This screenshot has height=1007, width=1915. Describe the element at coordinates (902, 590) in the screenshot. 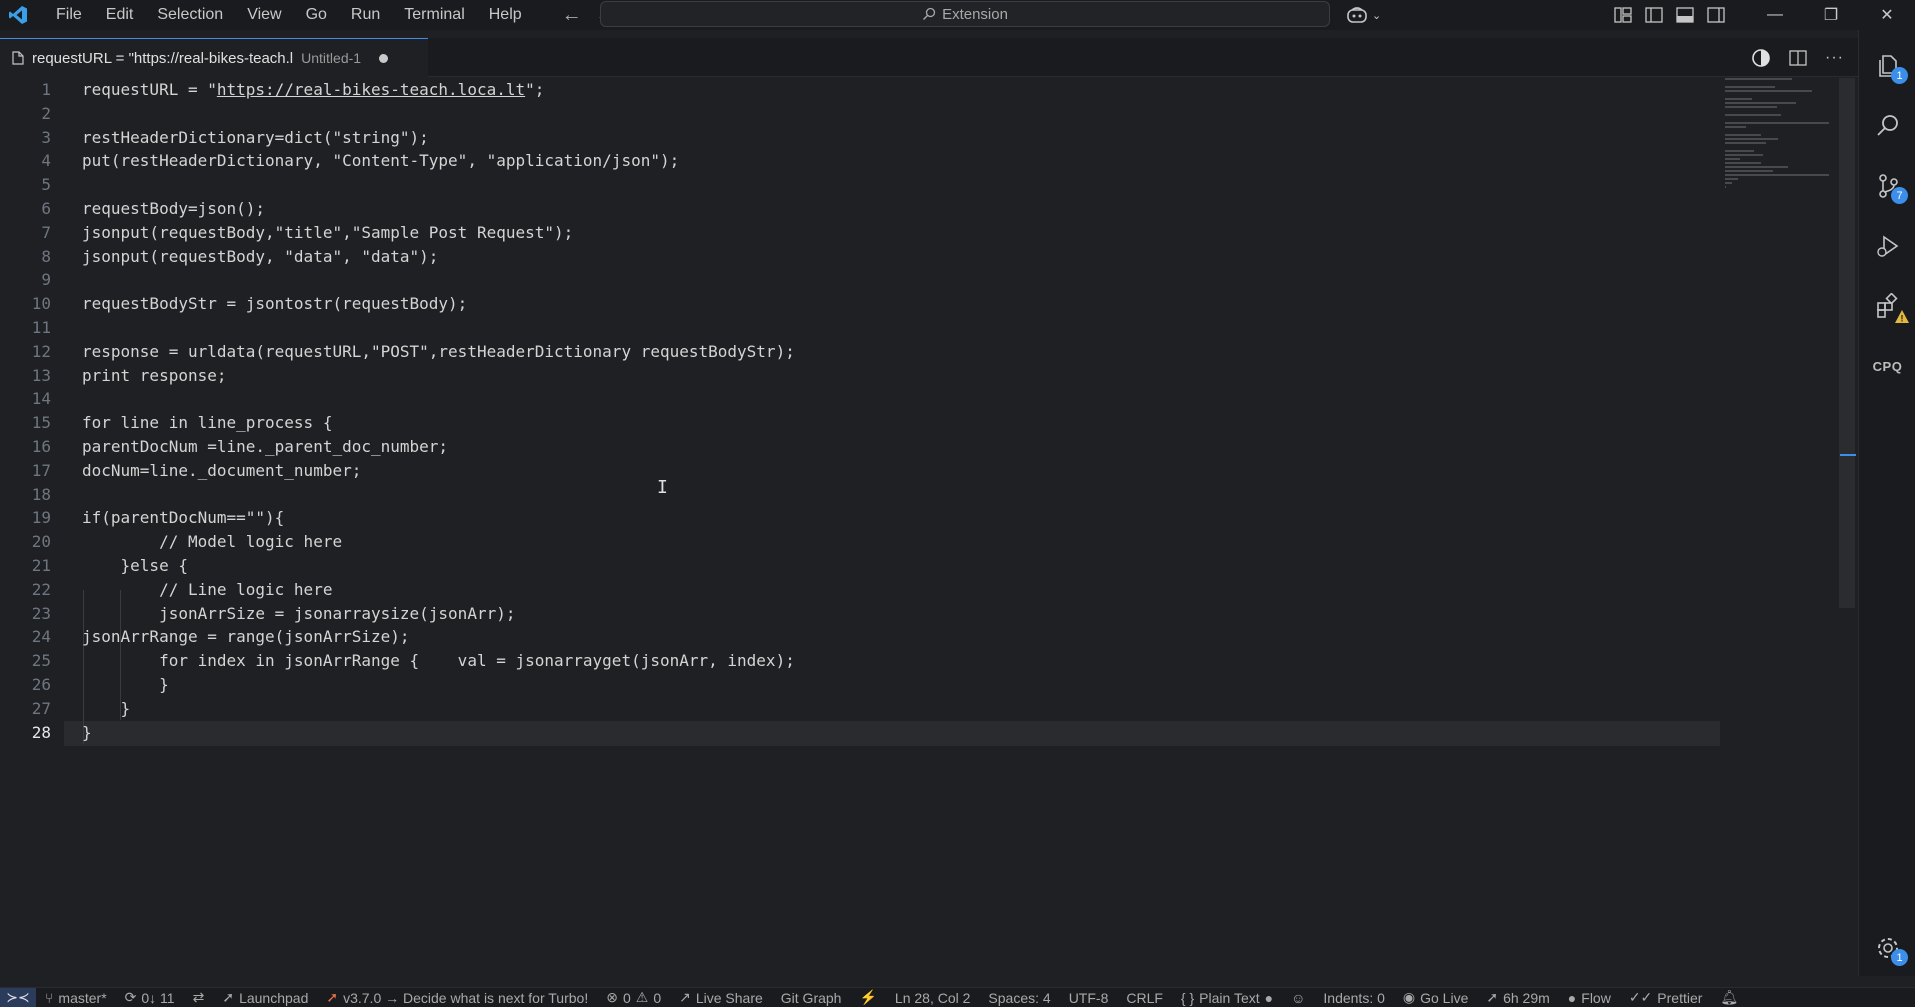

I see `code-line: // Line logic here` at that location.